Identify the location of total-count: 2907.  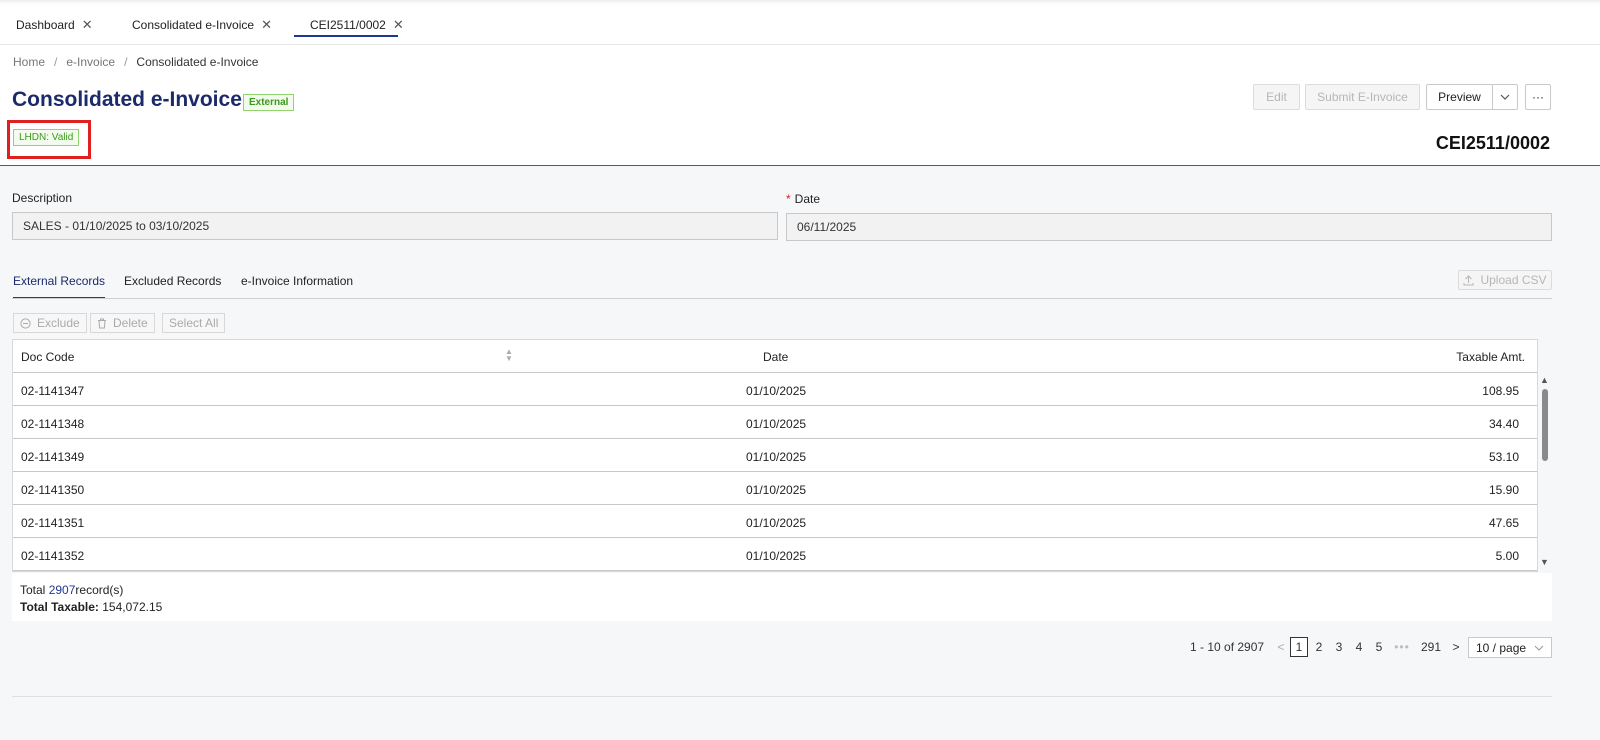
(62, 590).